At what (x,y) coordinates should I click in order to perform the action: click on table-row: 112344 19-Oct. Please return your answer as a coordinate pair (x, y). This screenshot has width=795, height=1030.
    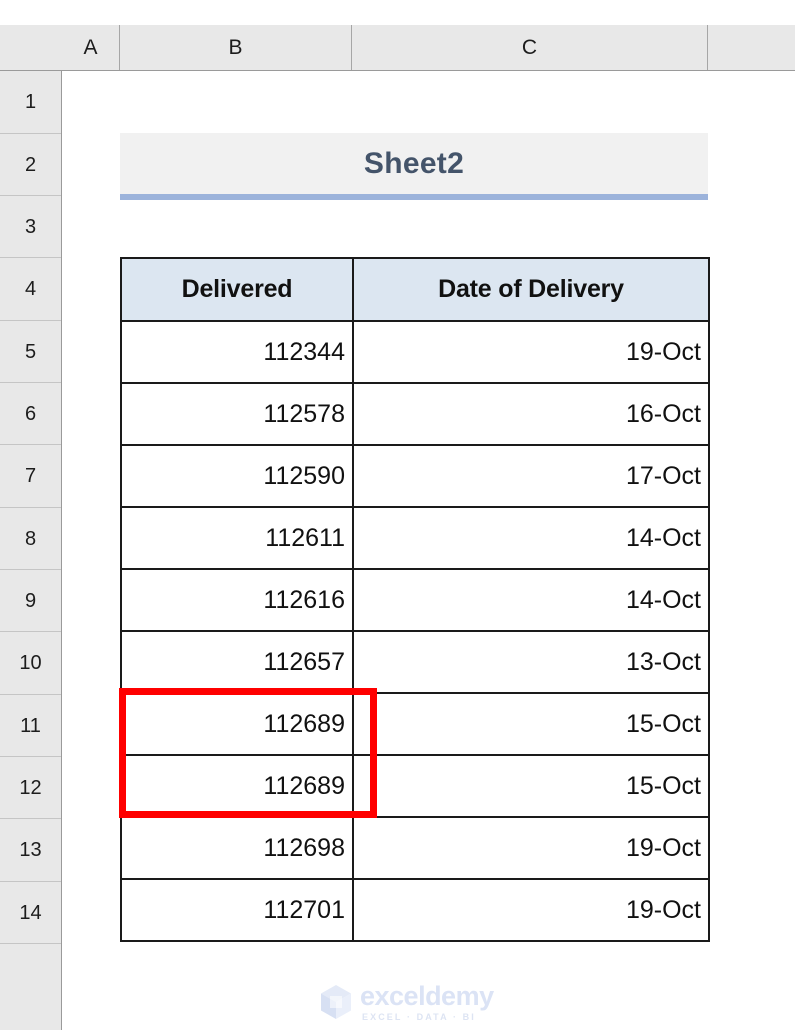
    Looking at the image, I should click on (415, 352).